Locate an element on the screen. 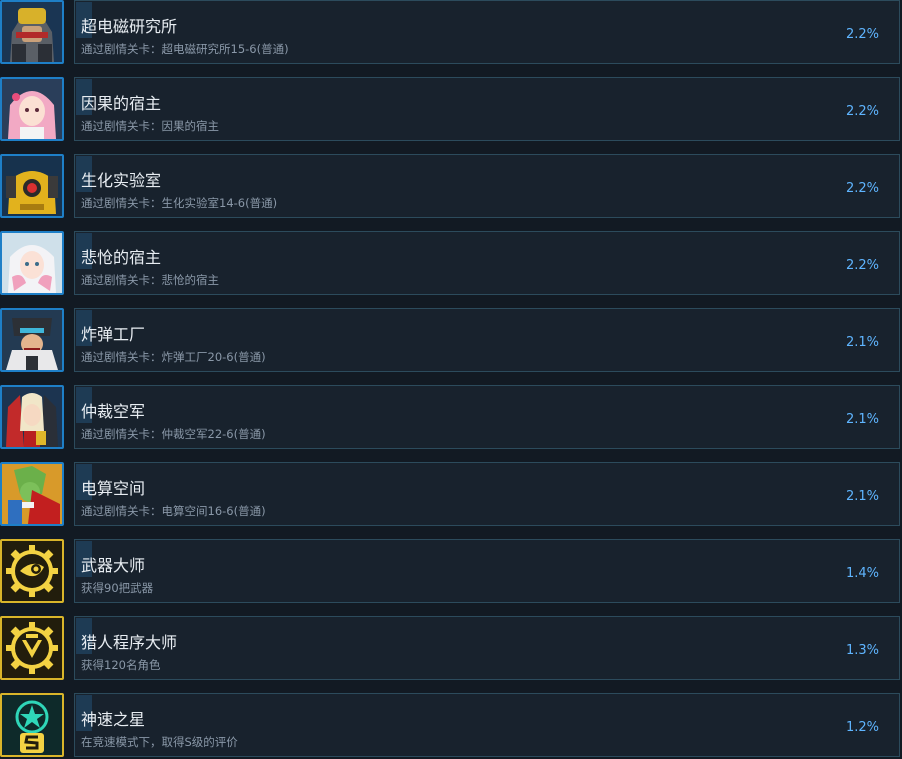 This screenshot has height=759, width=902. achievement-card: 炸弹工厂 通过剧情关卡：炸弹工厂20-6(普通) 2.1% is located at coordinates (487, 340).